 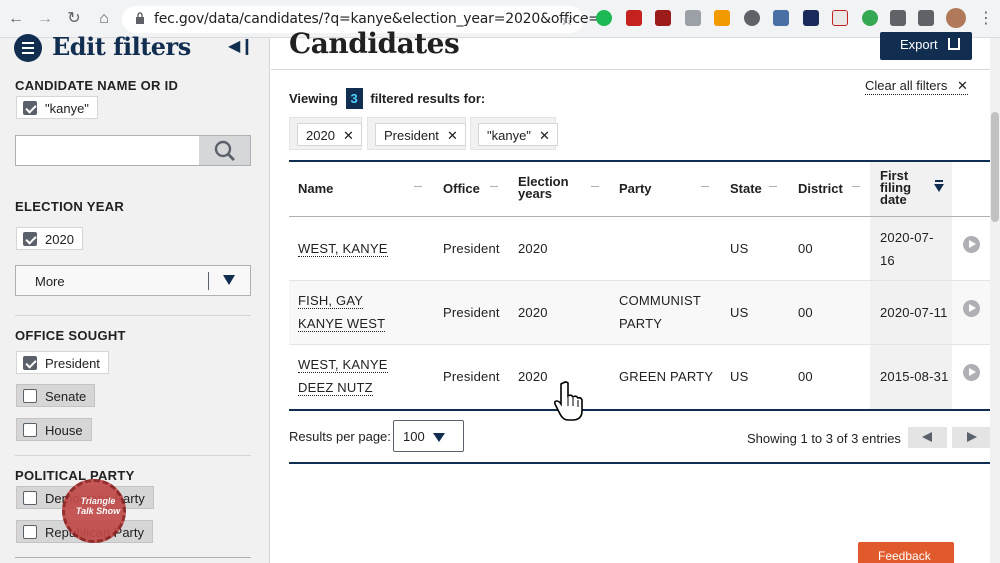 I want to click on bookmark-star-icon: ☆, so click(x=567, y=20).